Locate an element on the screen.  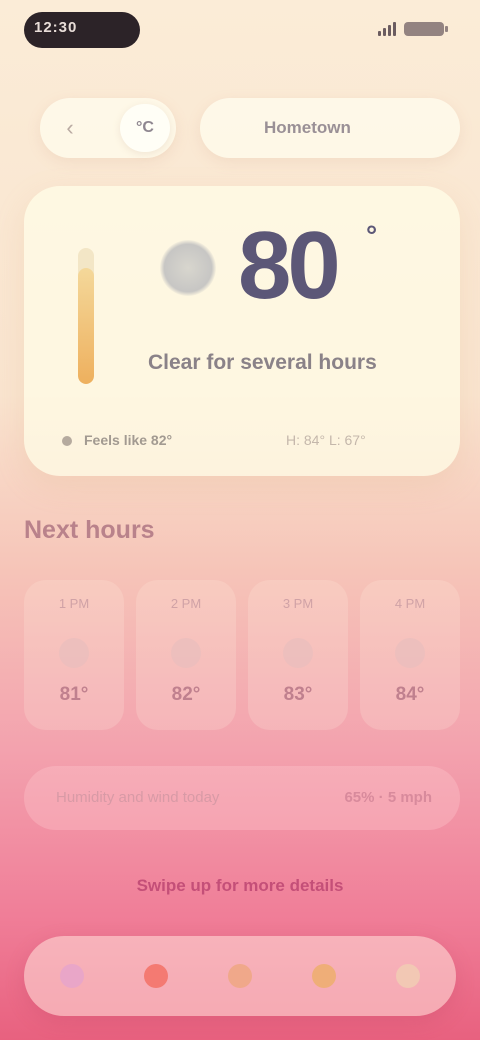
bottom-nav is located at coordinates (240, 976).